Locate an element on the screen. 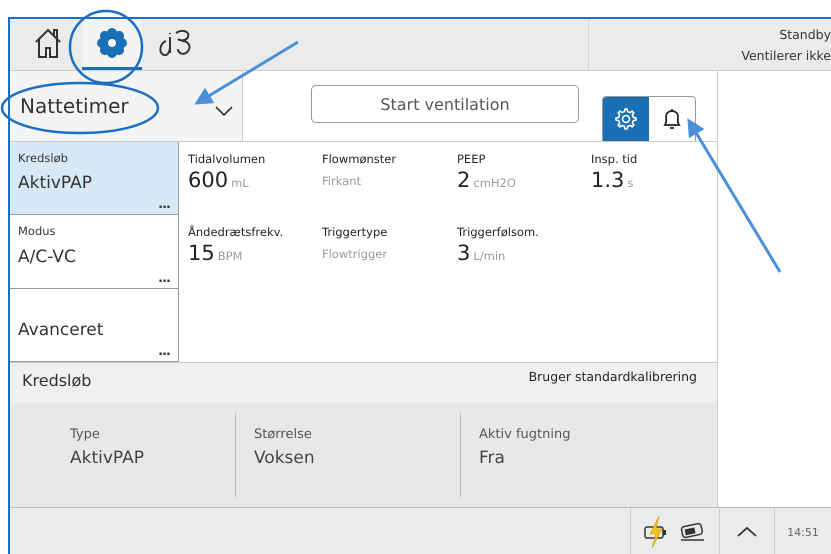  parameter-label: Triggertype is located at coordinates (355, 232).